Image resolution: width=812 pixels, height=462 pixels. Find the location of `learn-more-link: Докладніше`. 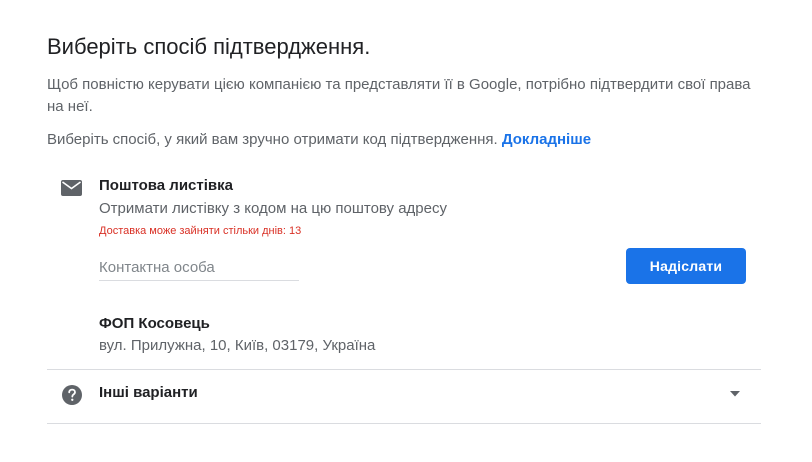

learn-more-link: Докладніше is located at coordinates (546, 139).